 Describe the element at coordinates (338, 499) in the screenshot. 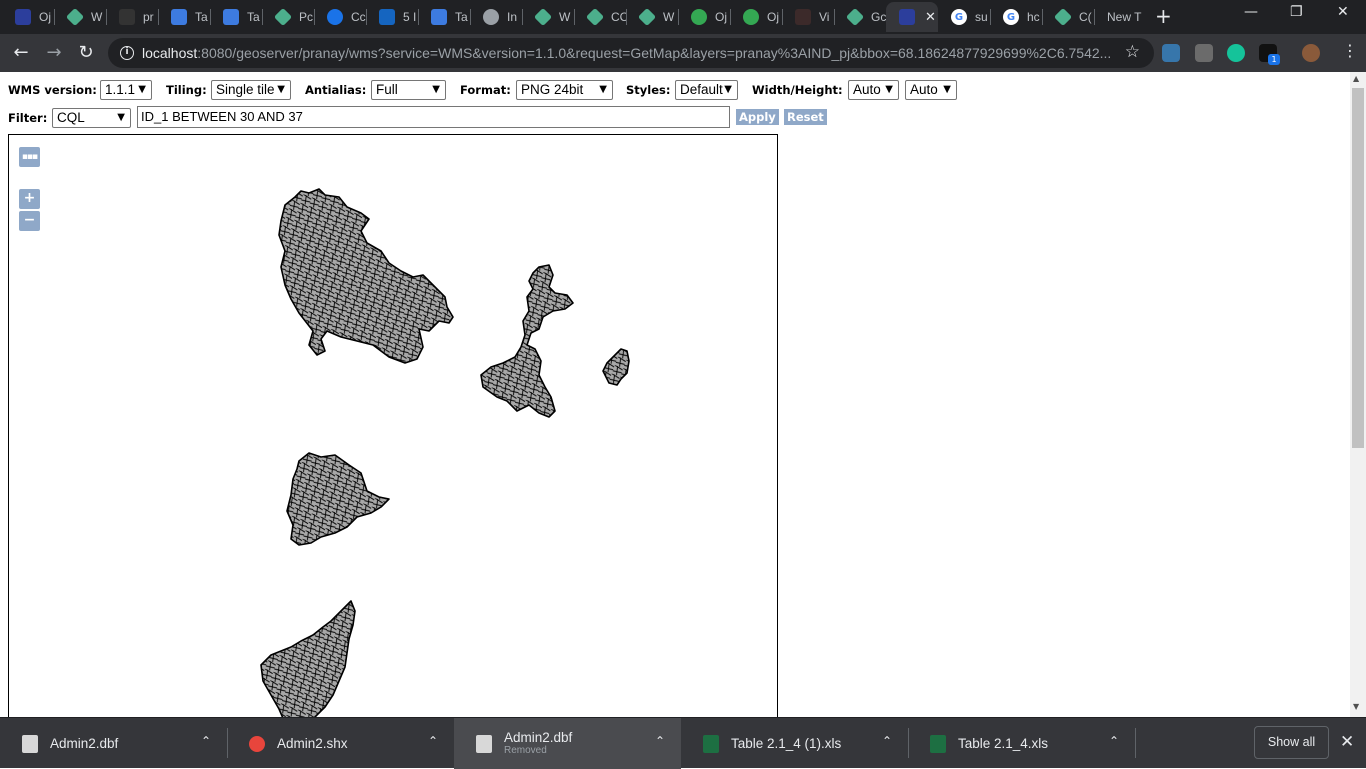

I see `telangana-region` at that location.